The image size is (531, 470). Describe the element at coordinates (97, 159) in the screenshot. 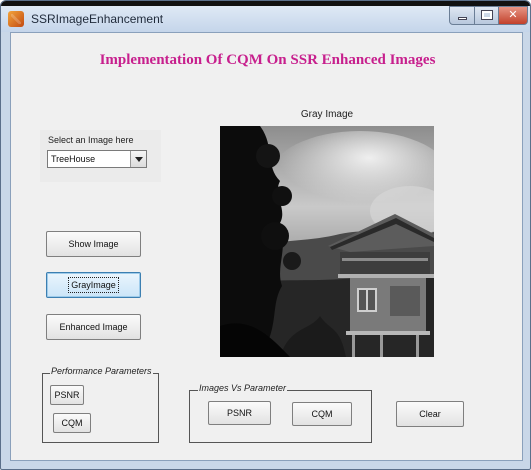

I see `image-select-dropdown: TreeHouse` at that location.